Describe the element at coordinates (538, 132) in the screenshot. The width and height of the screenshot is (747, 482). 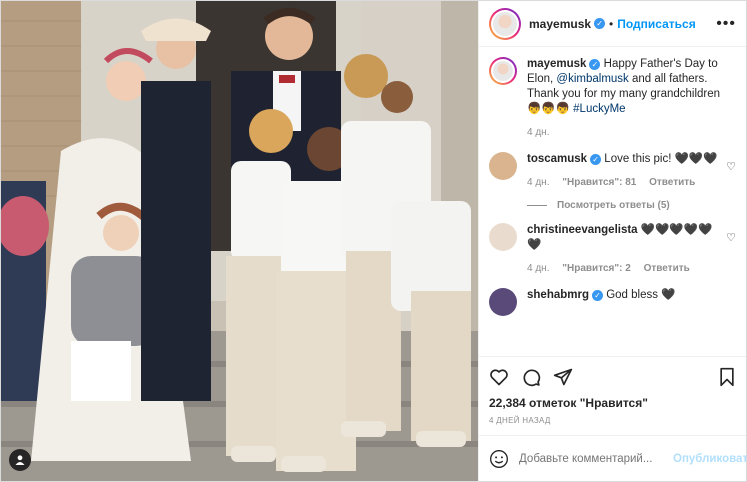
I see `caption-time: 4 дн.` at that location.